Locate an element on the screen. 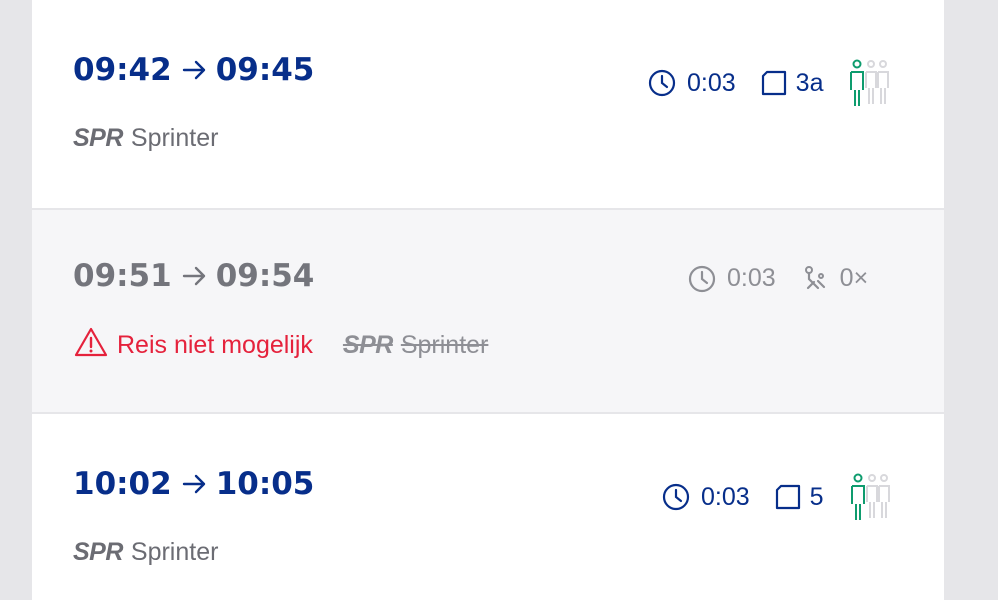  platform-number: 5 is located at coordinates (816, 496).